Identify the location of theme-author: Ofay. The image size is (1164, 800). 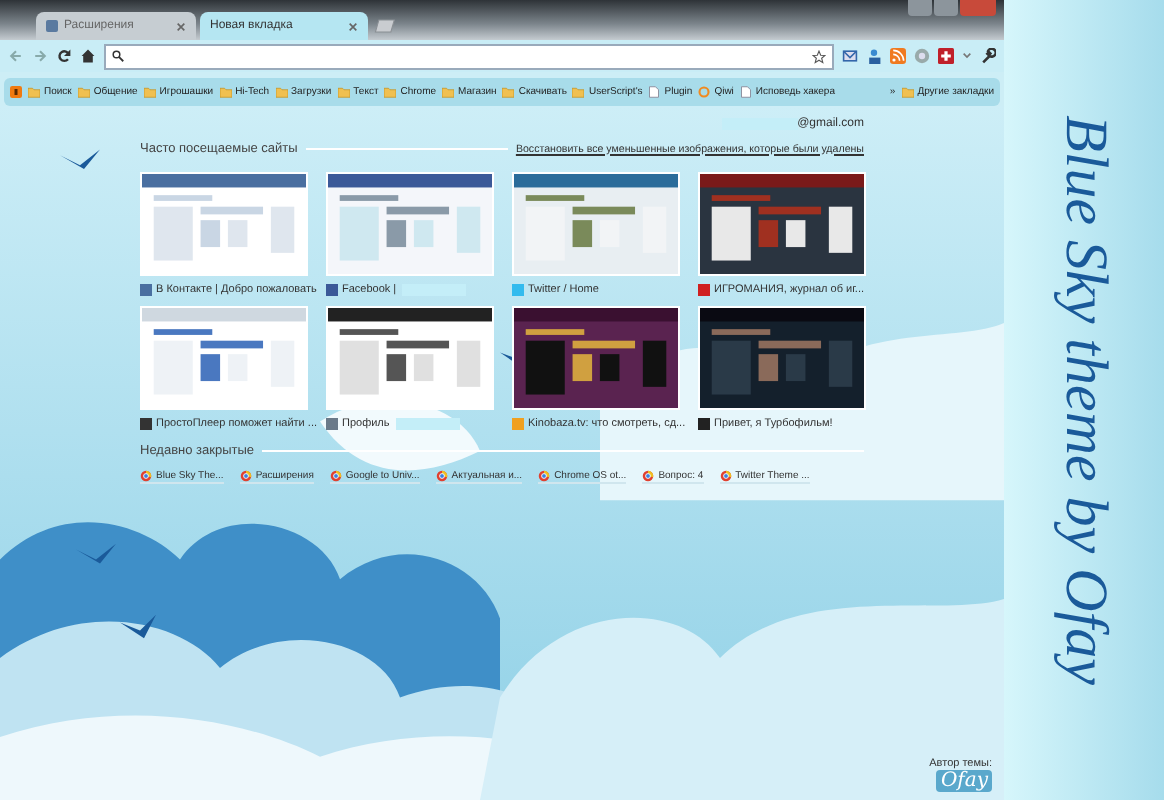
(964, 781).